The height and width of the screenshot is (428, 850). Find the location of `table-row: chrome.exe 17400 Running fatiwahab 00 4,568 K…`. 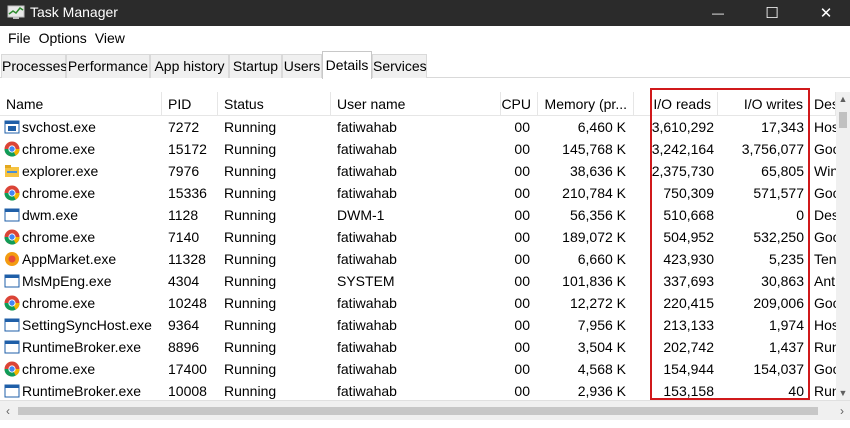

table-row: chrome.exe 17400 Running fatiwahab 00 4,568 K… is located at coordinates (418, 369).